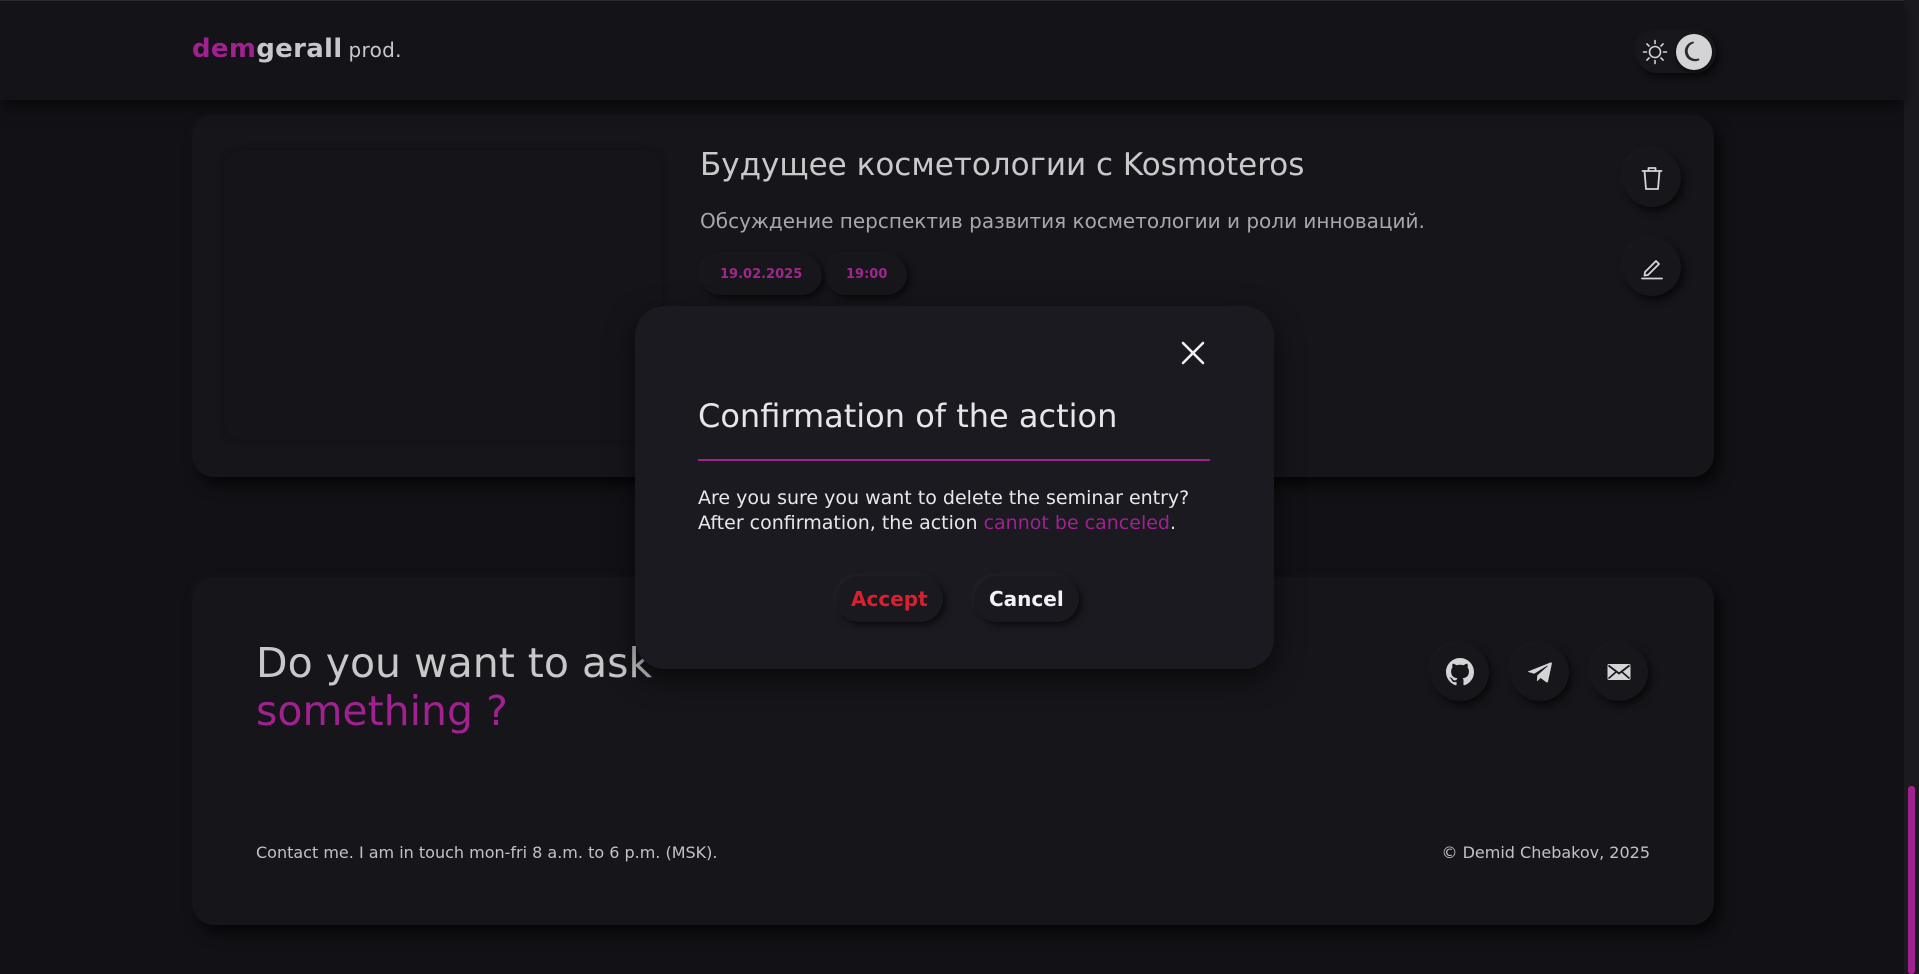 The width and height of the screenshot is (1919, 974). What do you see at coordinates (1652, 270) in the screenshot?
I see `pencil-icon` at bounding box center [1652, 270].